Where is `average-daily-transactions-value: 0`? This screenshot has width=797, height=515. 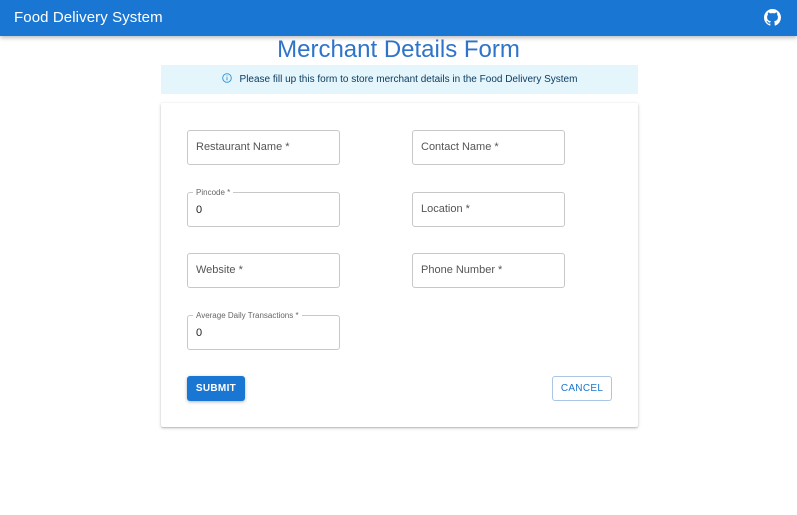 average-daily-transactions-value: 0 is located at coordinates (199, 333).